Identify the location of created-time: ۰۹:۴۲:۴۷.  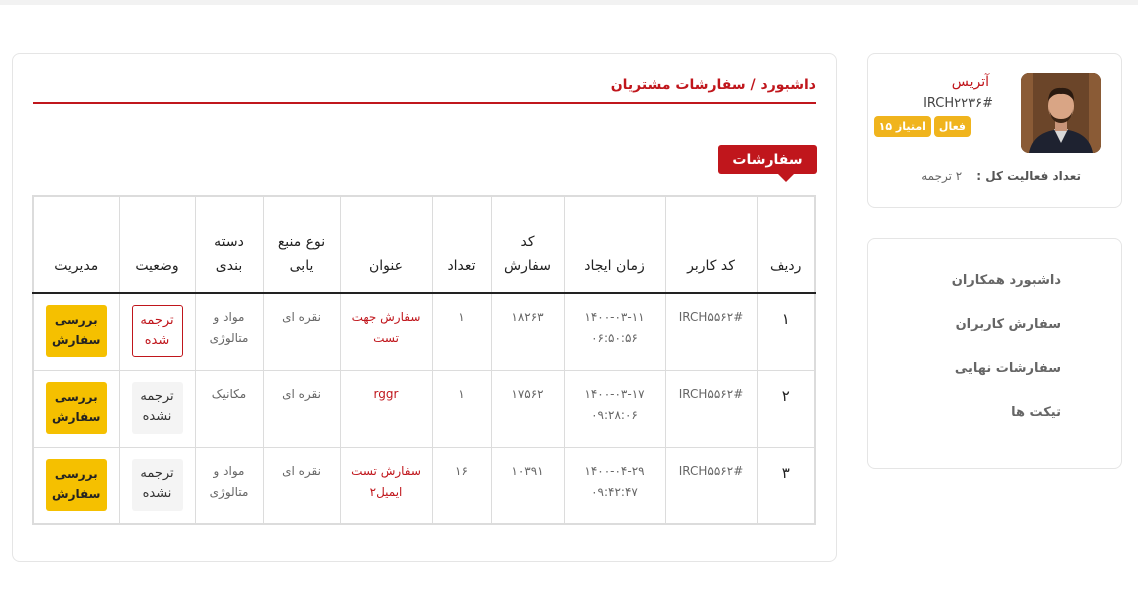
(614, 491).